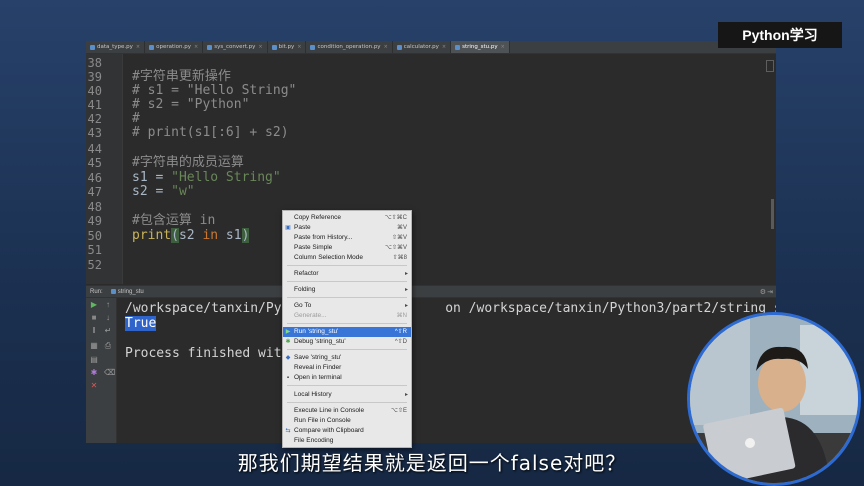 This screenshot has width=864, height=486. What do you see at coordinates (396, 248) in the screenshot?
I see `menu-shortcut: ⌥⇧⌘V` at bounding box center [396, 248].